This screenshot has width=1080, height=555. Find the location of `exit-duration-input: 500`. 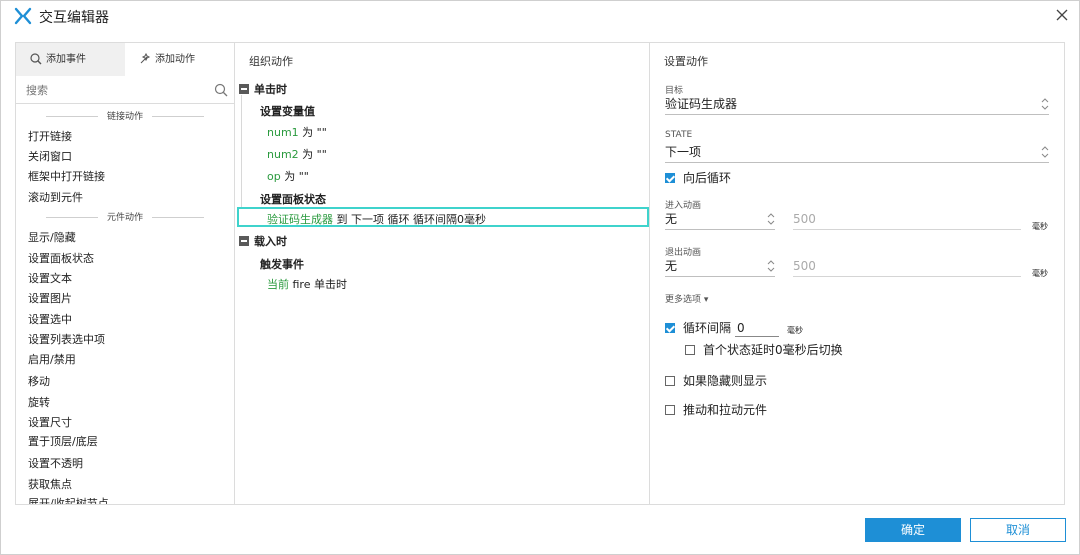

exit-duration-input: 500 is located at coordinates (907, 267).